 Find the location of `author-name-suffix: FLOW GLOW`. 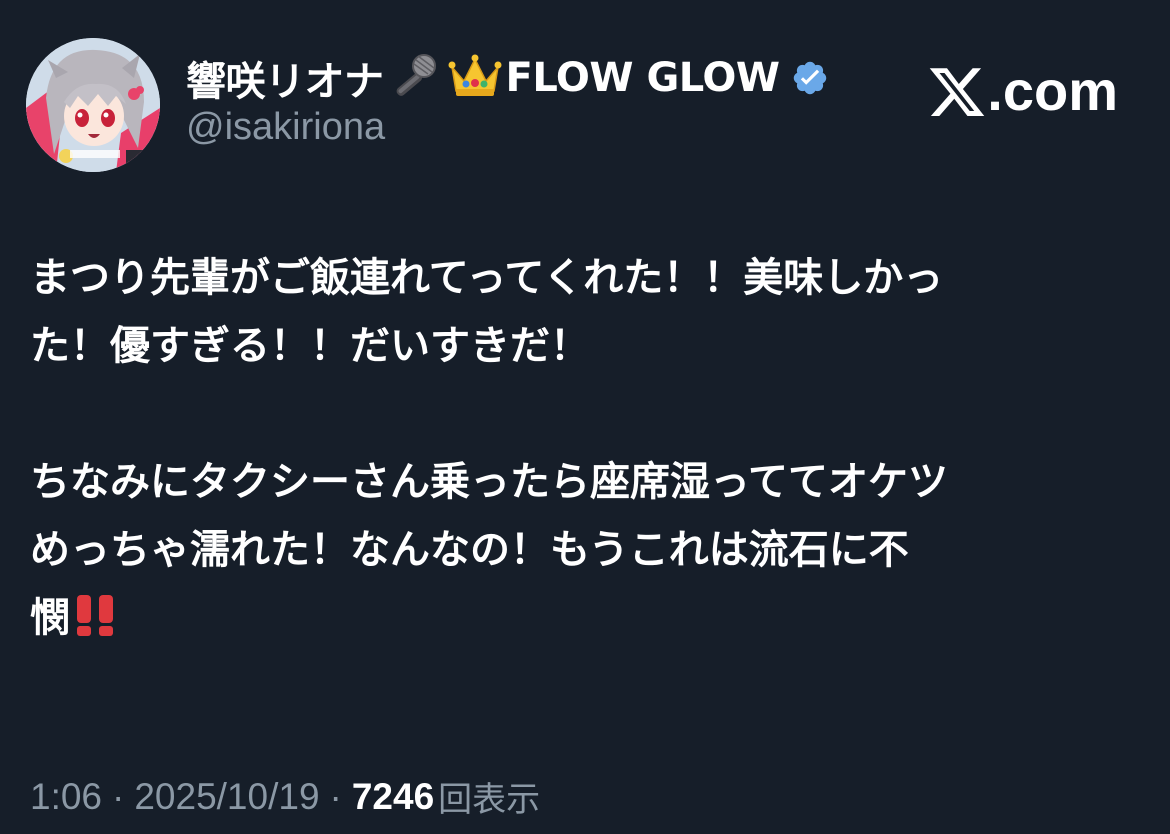

author-name-suffix: FLOW GLOW is located at coordinates (642, 78).